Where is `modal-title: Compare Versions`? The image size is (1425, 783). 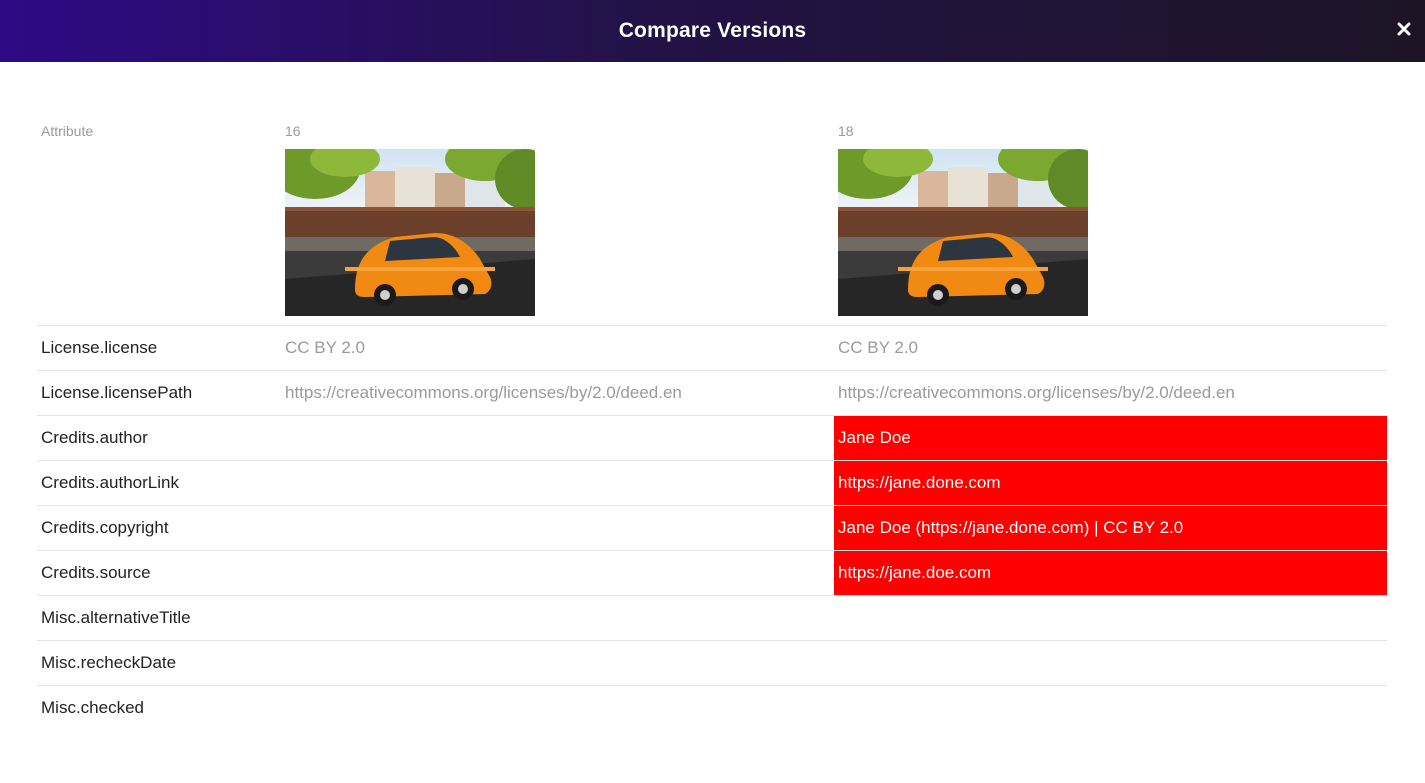
modal-title: Compare Versions is located at coordinates (712, 30).